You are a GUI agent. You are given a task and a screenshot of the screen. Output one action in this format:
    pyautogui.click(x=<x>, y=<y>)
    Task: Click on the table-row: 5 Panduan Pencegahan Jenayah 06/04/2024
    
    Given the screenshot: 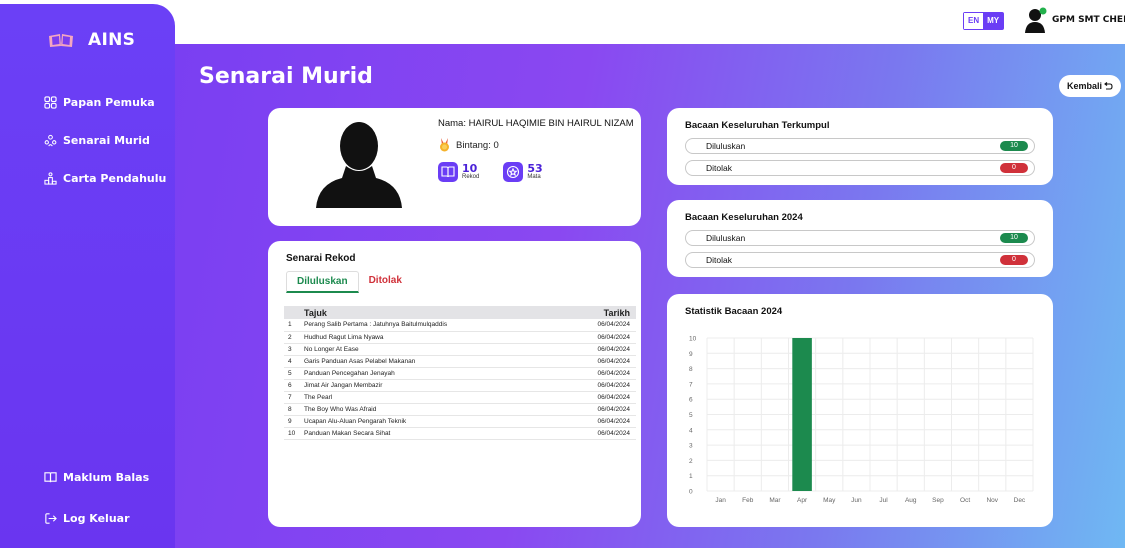 What is the action you would take?
    pyautogui.click(x=460, y=373)
    